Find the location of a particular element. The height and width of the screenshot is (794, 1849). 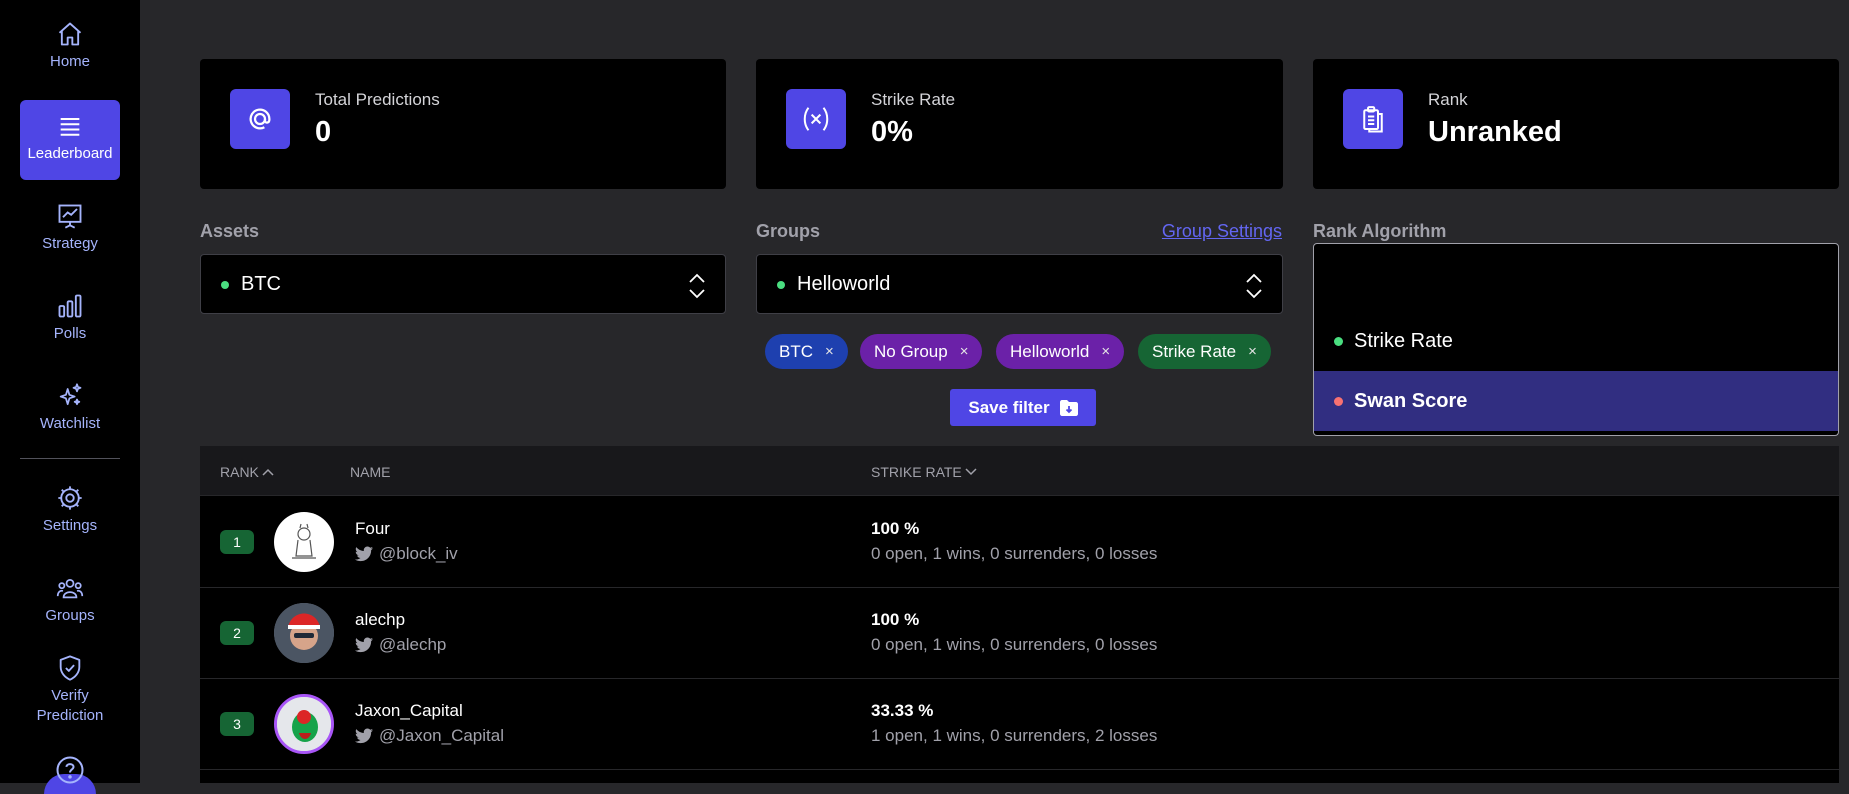

total-predictions-value: 0 is located at coordinates (323, 132).